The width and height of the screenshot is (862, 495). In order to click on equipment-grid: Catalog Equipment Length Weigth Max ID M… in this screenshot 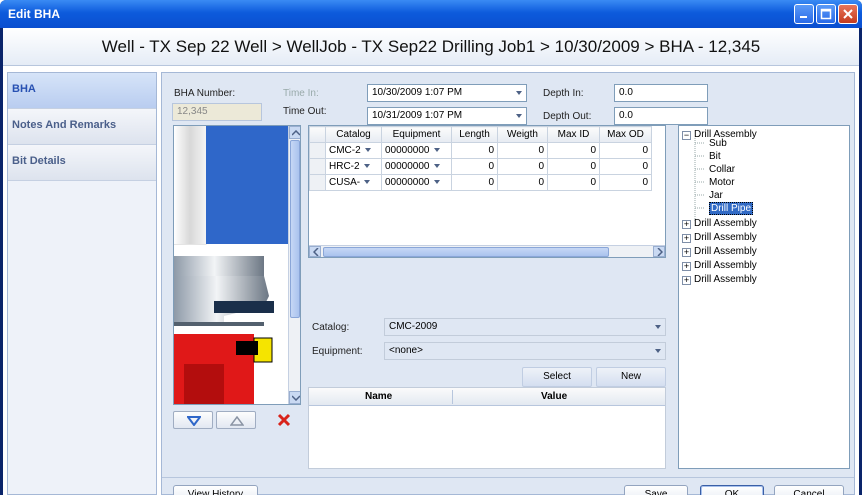, I will do `click(487, 191)`.